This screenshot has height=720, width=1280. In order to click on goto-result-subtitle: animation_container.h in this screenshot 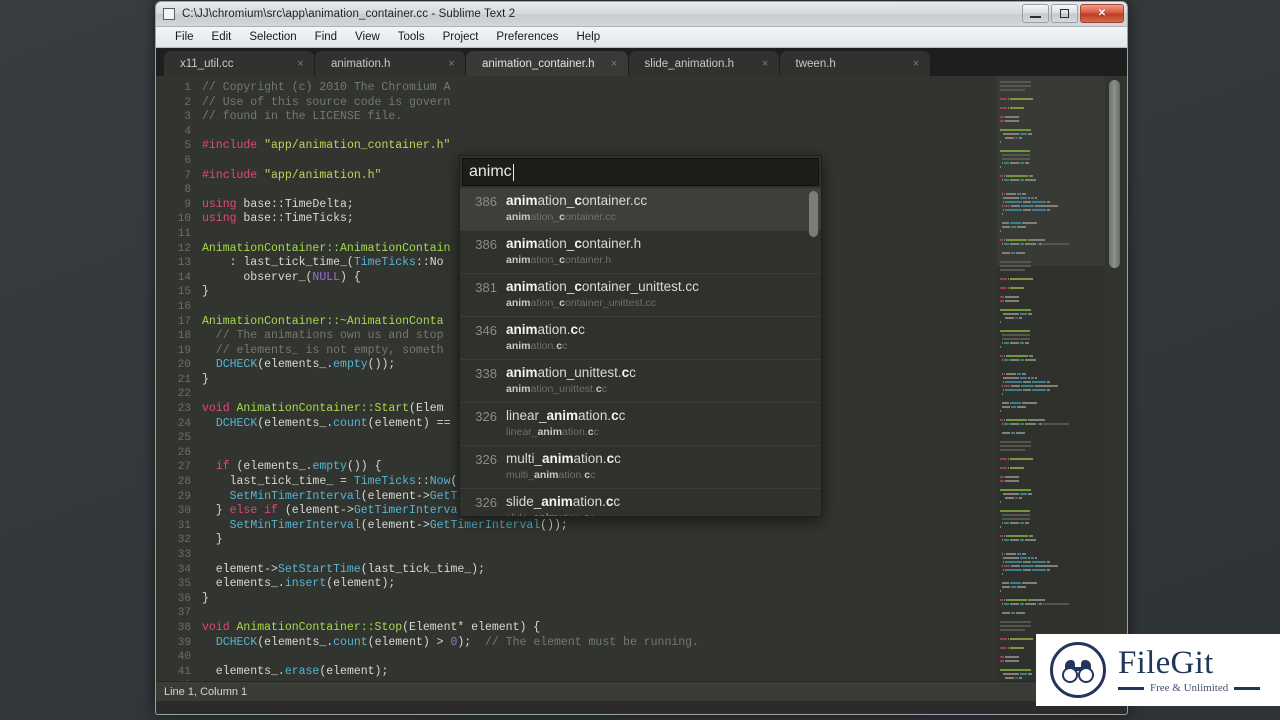, I will do `click(559, 260)`.